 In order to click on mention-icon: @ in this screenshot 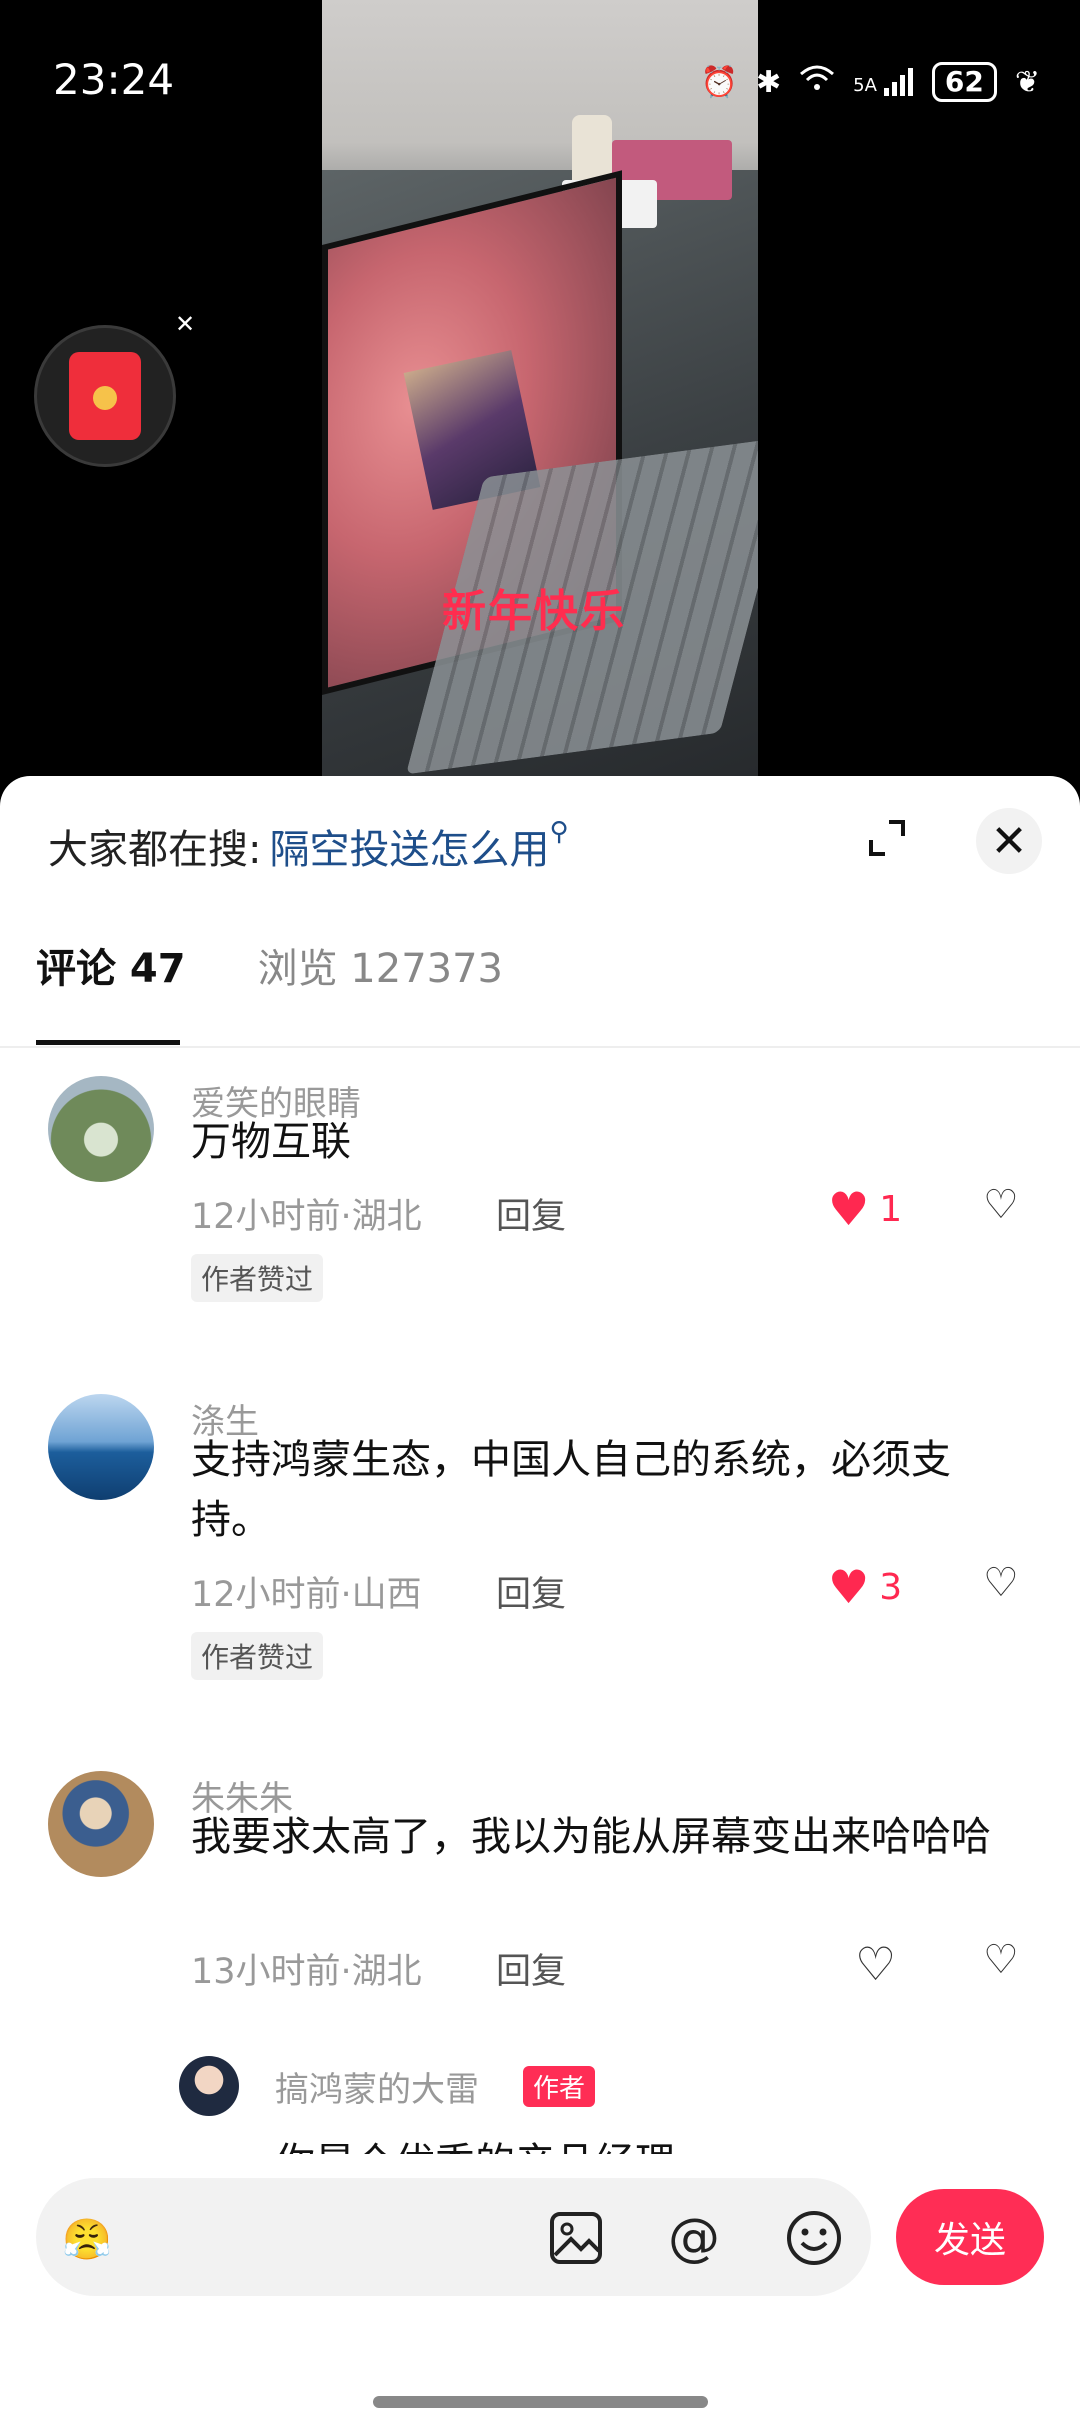, I will do `click(694, 2238)`.